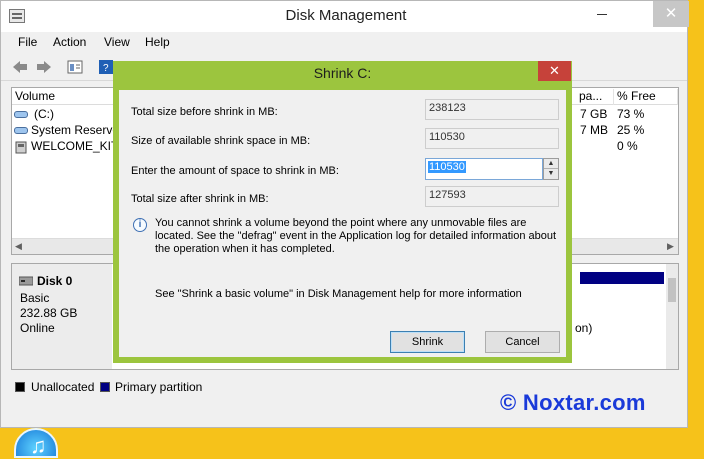 This screenshot has width=704, height=459. Describe the element at coordinates (55, 281) in the screenshot. I see `disk-name: Disk 0` at that location.